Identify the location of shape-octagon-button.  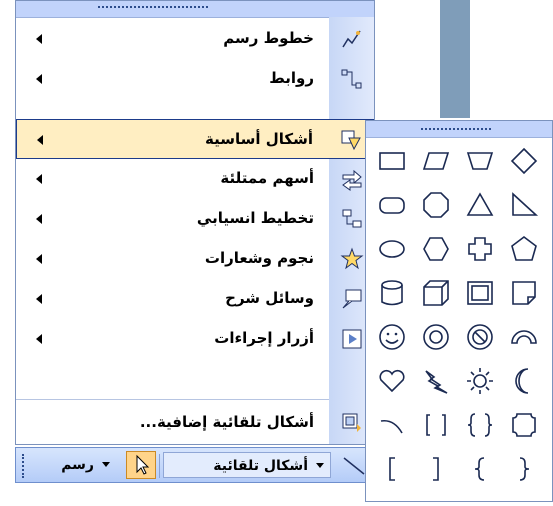
(436, 205).